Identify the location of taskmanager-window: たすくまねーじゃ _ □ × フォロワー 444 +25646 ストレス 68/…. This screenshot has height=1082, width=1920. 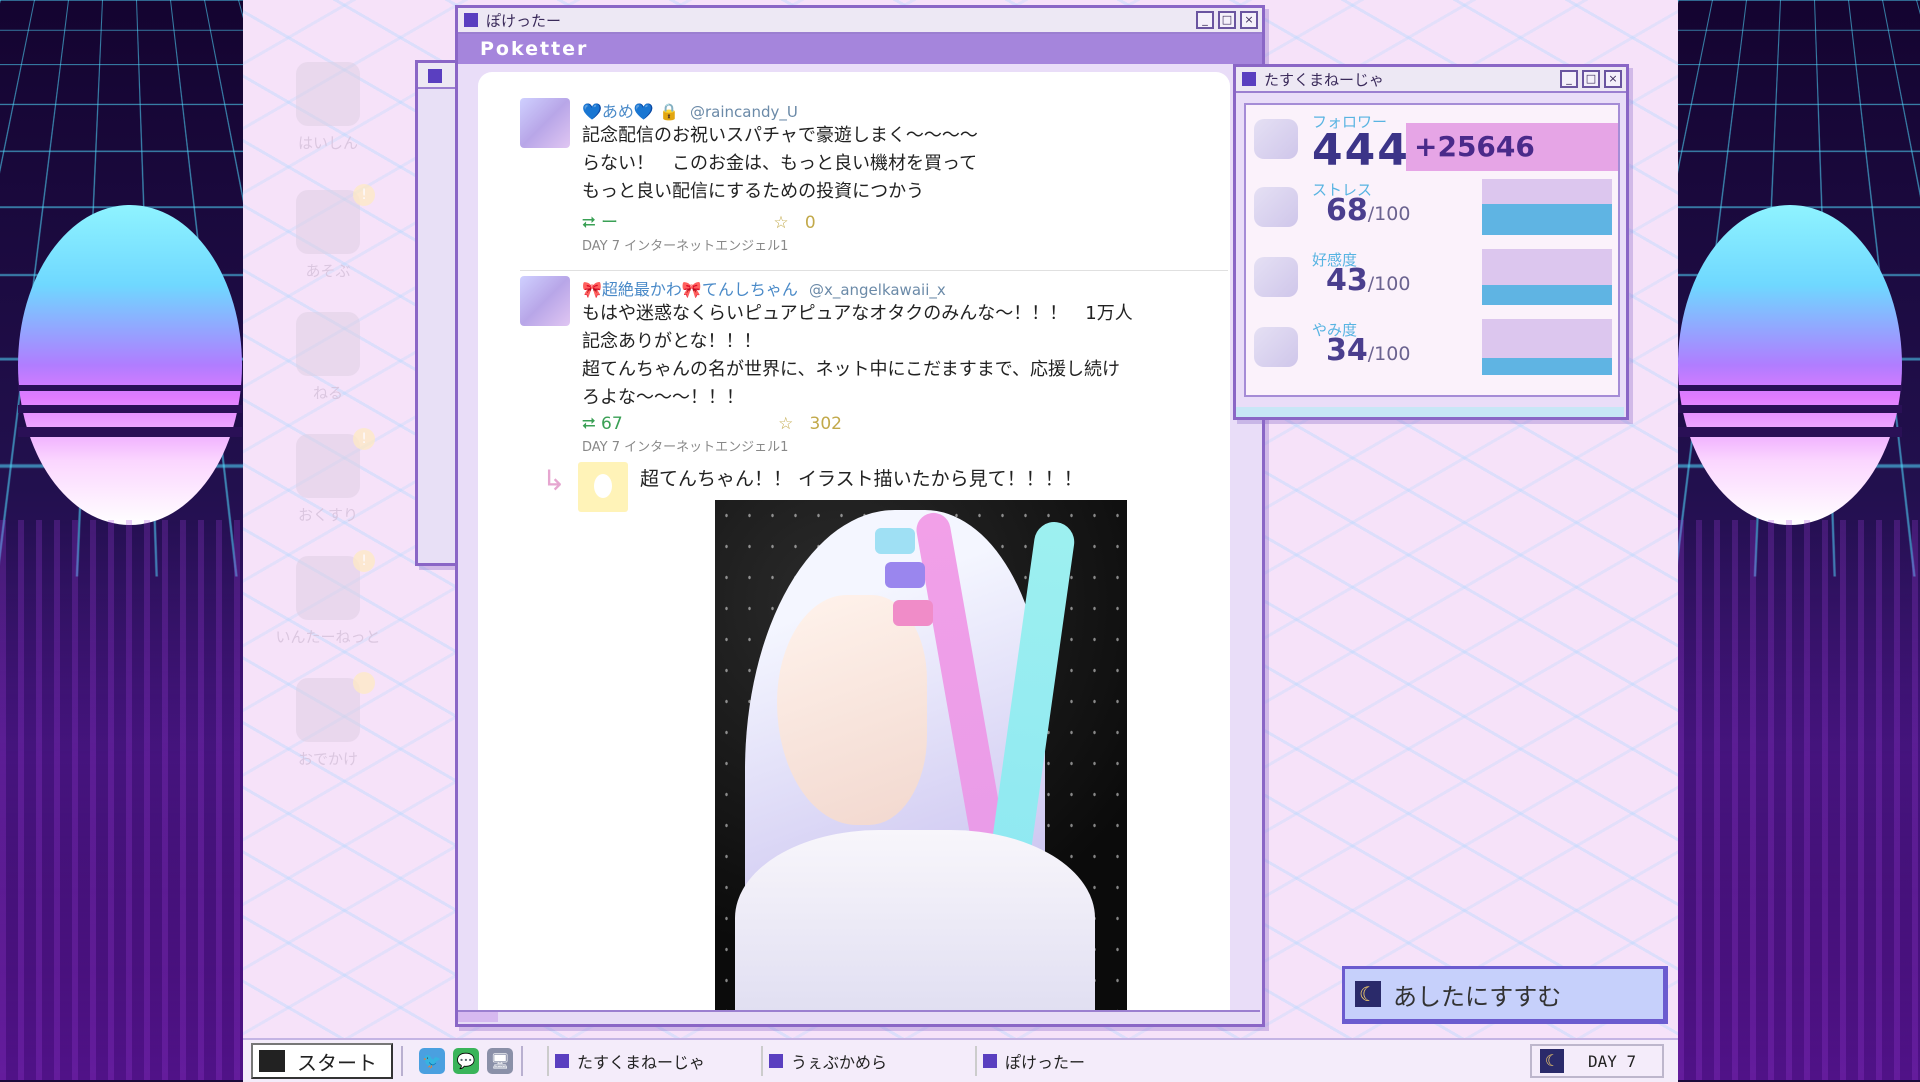
(1431, 242).